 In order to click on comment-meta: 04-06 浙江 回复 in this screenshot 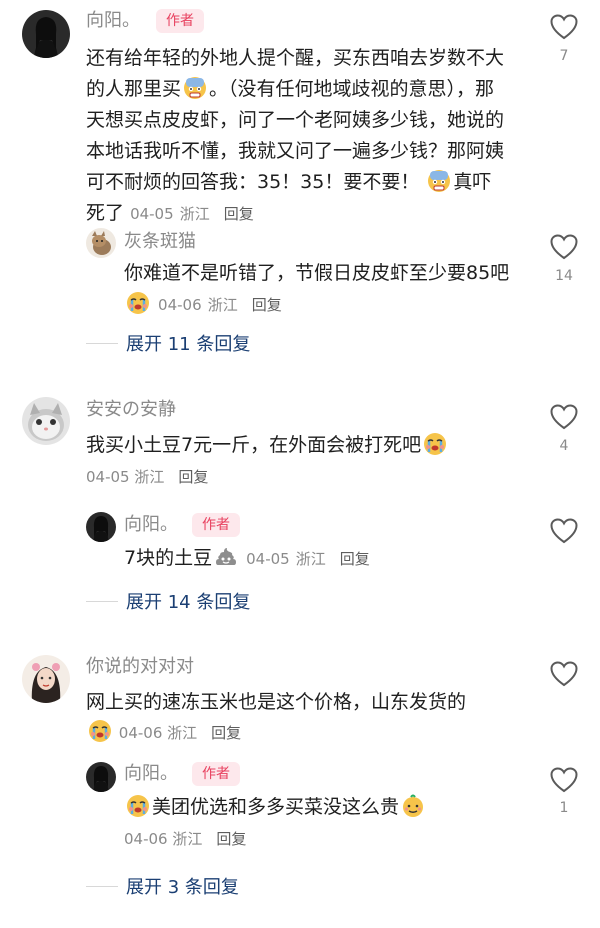, I will do `click(163, 732)`.